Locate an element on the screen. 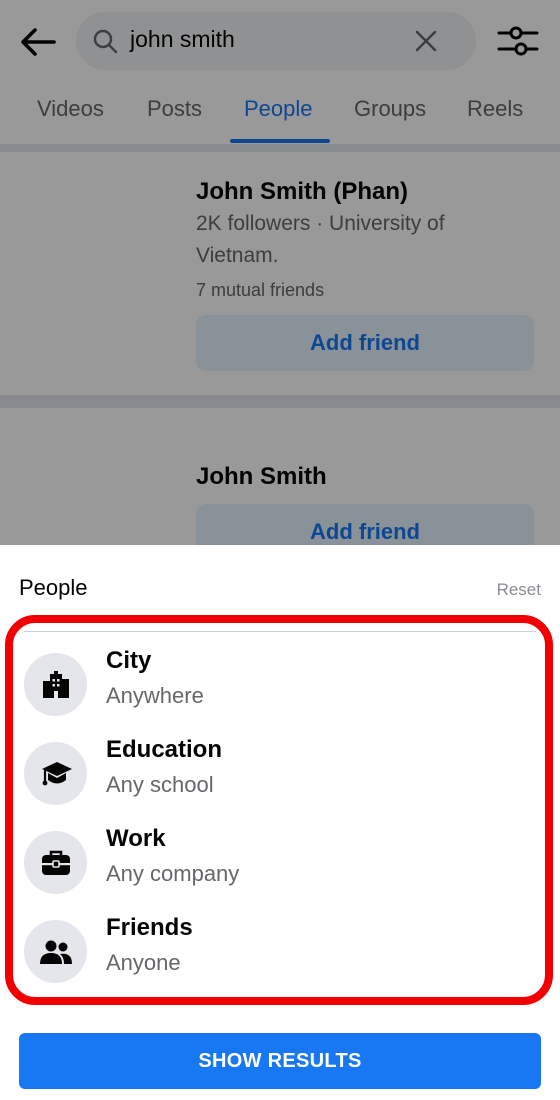 The height and width of the screenshot is (1100, 560). friends-icon is located at coordinates (55, 952).